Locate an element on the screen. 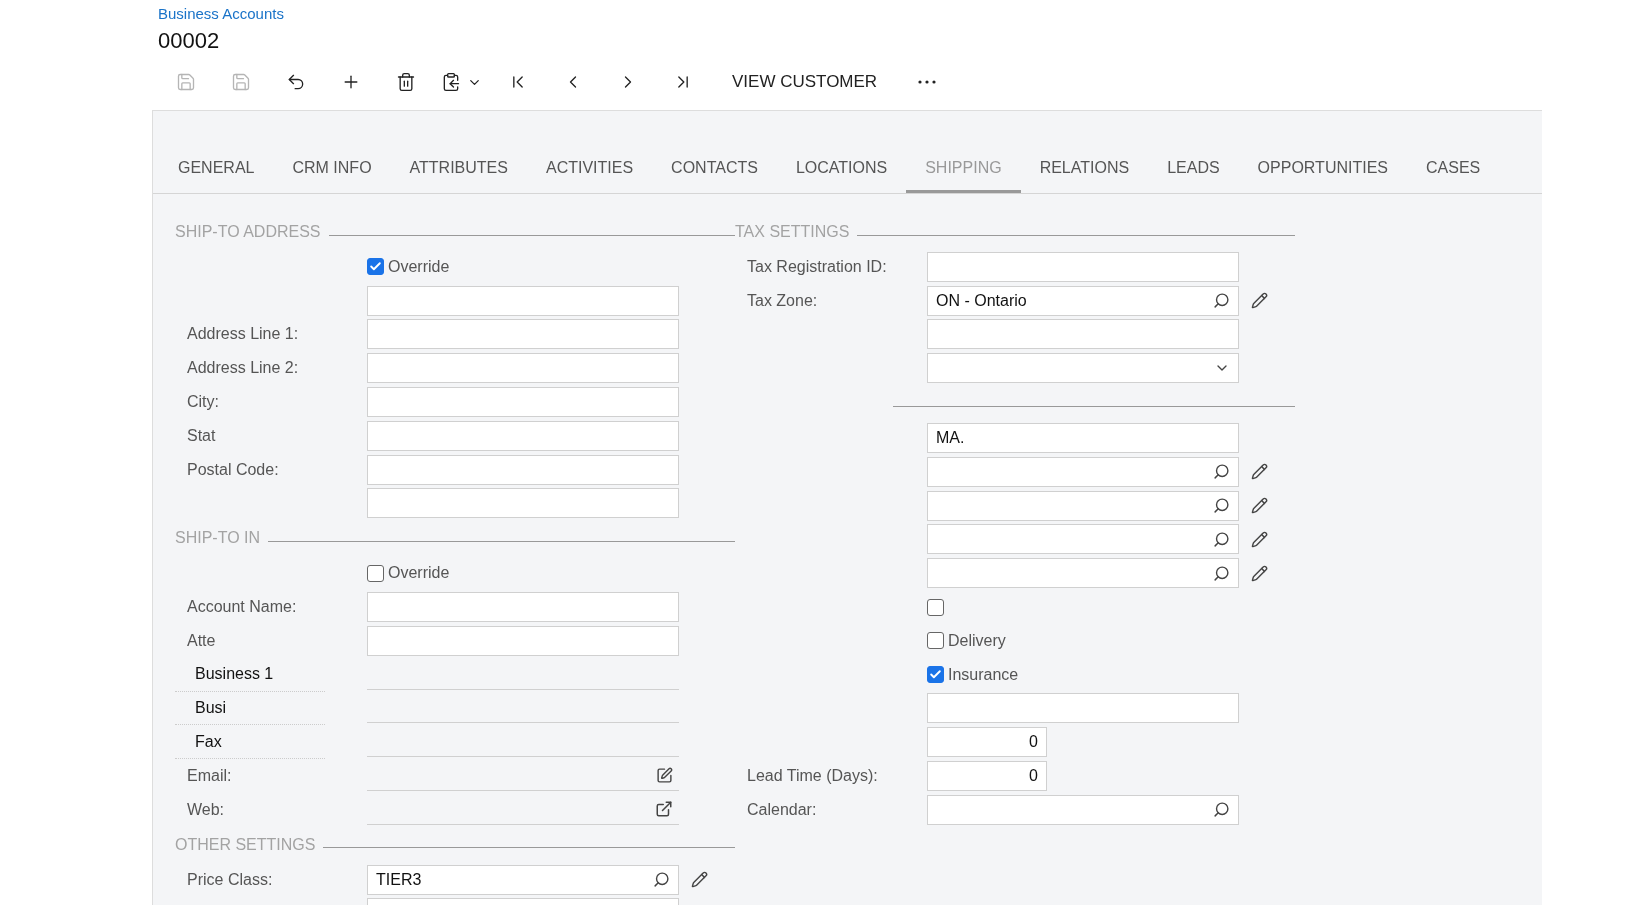 Image resolution: width=1639 pixels, height=905 pixels. field-label: Calendar: is located at coordinates (782, 809).